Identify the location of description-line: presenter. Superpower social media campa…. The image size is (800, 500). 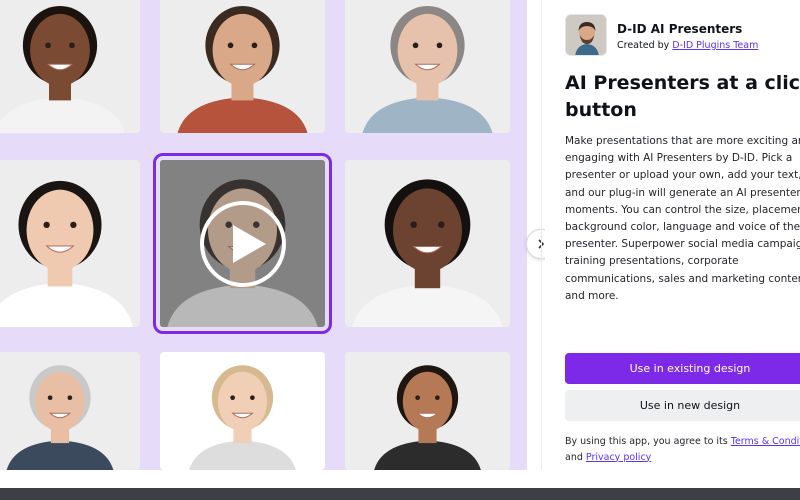
(682, 244).